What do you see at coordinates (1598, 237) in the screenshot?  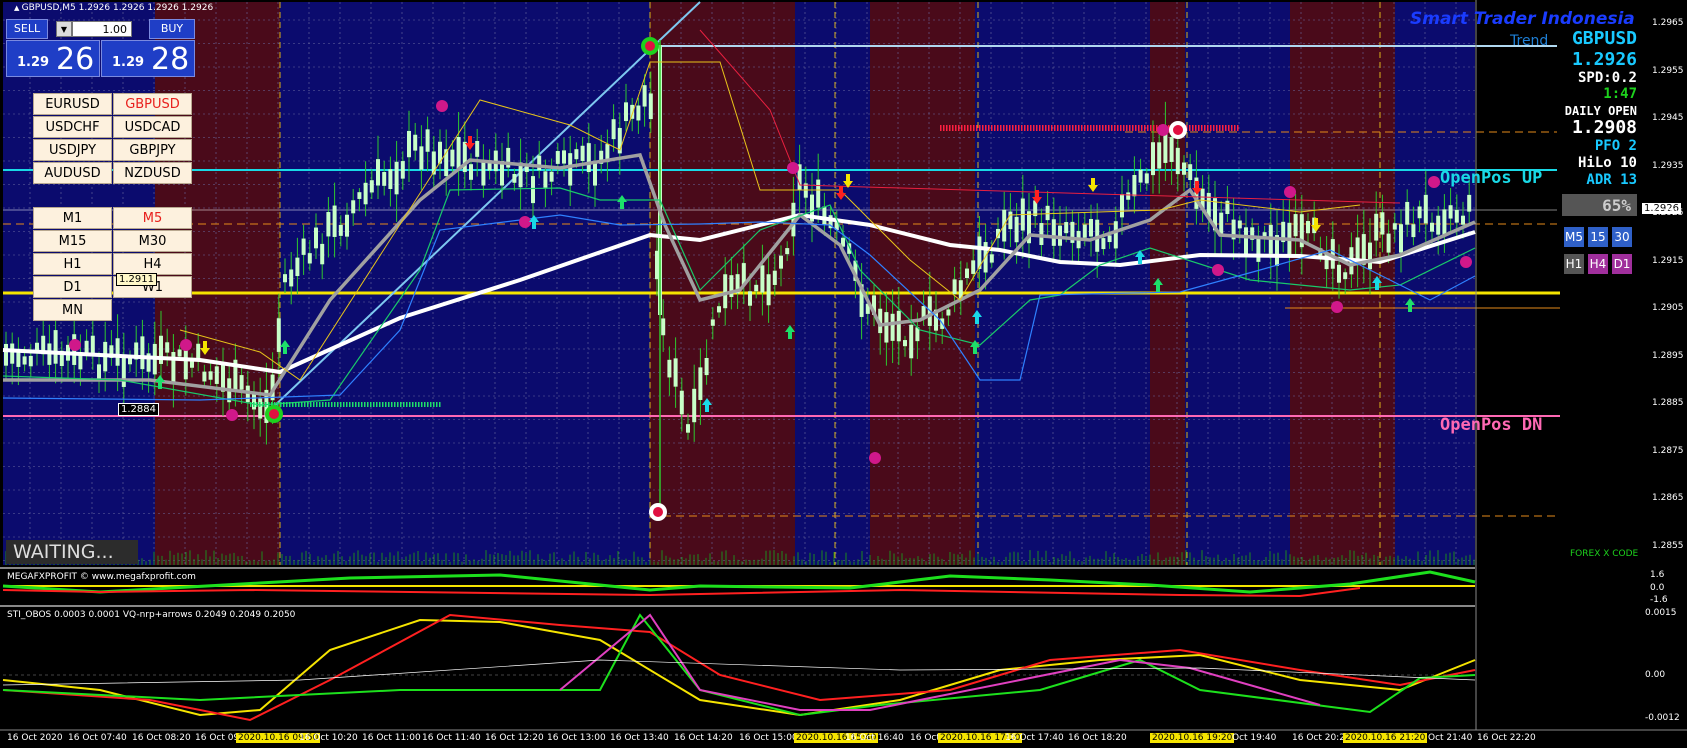 I see `mini-tf-15: 15` at bounding box center [1598, 237].